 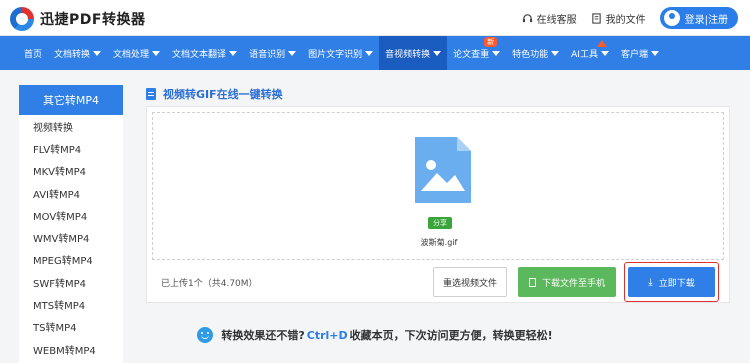 I want to click on panel-footer: 已上传1个（共4.70M） 重选视频文件 下载文件至手机 ⤓ 立即下载, so click(x=439, y=282).